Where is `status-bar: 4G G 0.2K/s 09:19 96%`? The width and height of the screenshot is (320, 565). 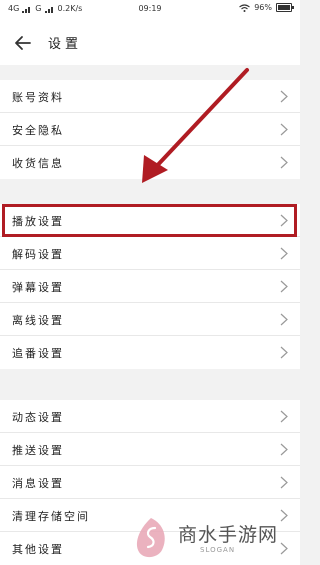
status-bar: 4G G 0.2K/s 09:19 96% is located at coordinates (150, 10).